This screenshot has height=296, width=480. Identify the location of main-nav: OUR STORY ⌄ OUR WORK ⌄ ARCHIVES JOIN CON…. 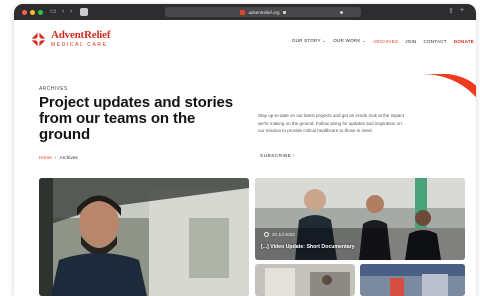
(383, 41).